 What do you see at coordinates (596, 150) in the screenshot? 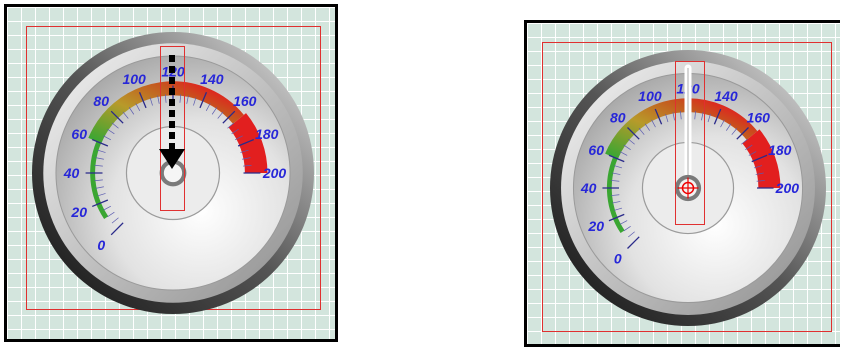
I see `tick-label: 60` at bounding box center [596, 150].